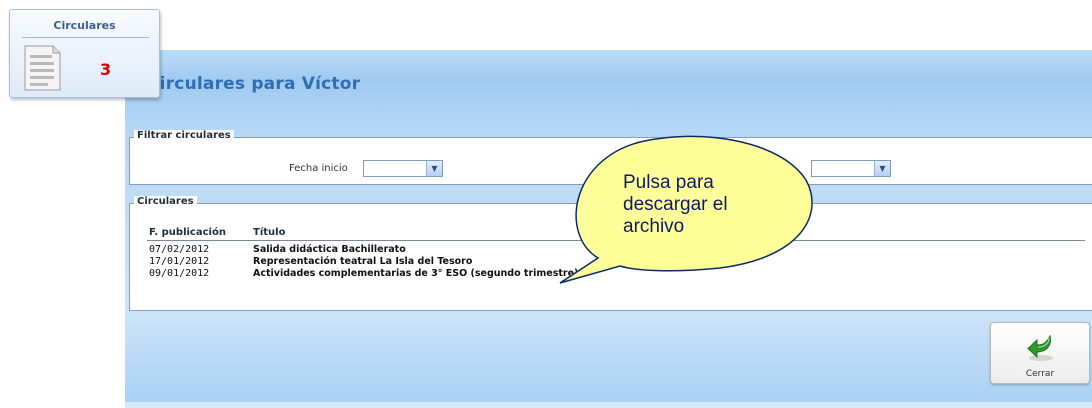 The image size is (1092, 408). I want to click on close-button-label: Cerrar, so click(1040, 374).